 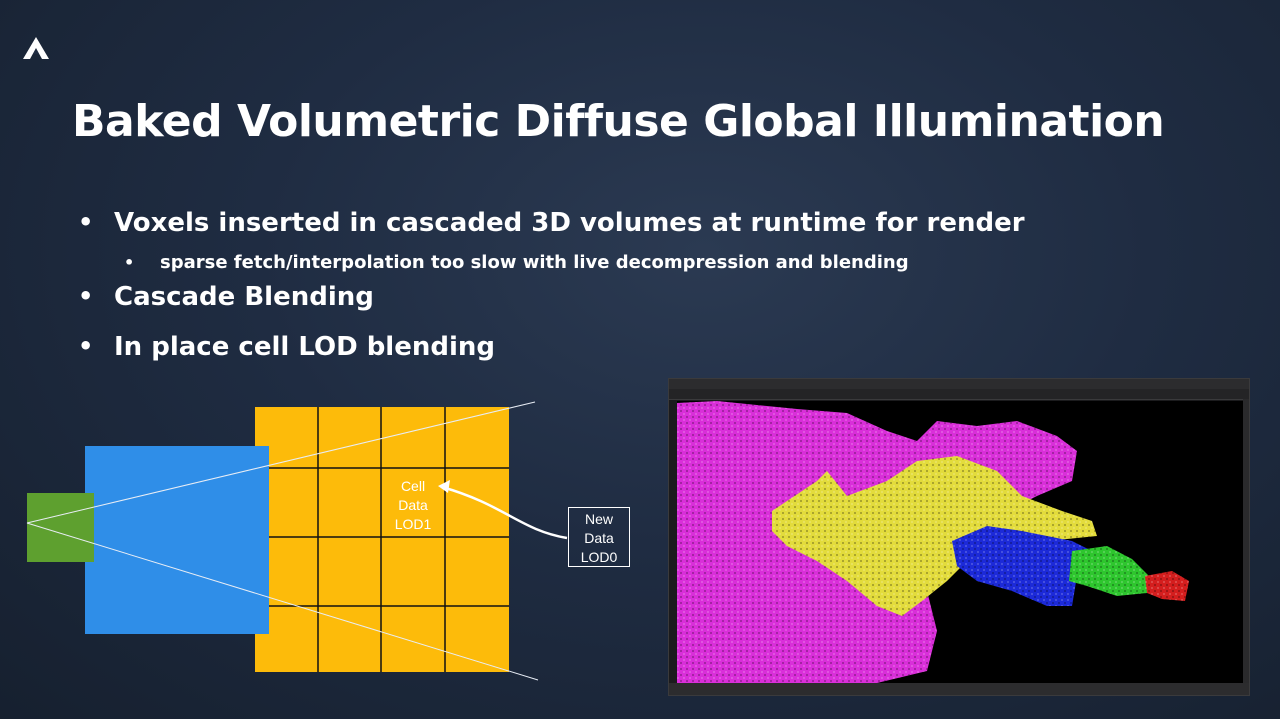 I want to click on bullet-cascade-blending: Cascade Blending, so click(x=551, y=307).